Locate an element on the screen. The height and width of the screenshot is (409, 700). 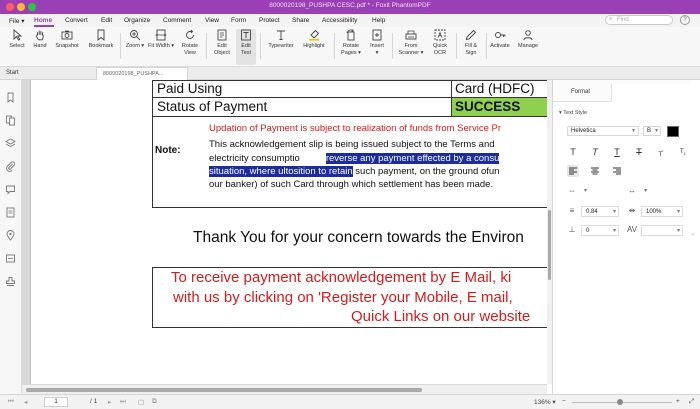
fill-sign-button: Fill & Sign is located at coordinates (471, 42).